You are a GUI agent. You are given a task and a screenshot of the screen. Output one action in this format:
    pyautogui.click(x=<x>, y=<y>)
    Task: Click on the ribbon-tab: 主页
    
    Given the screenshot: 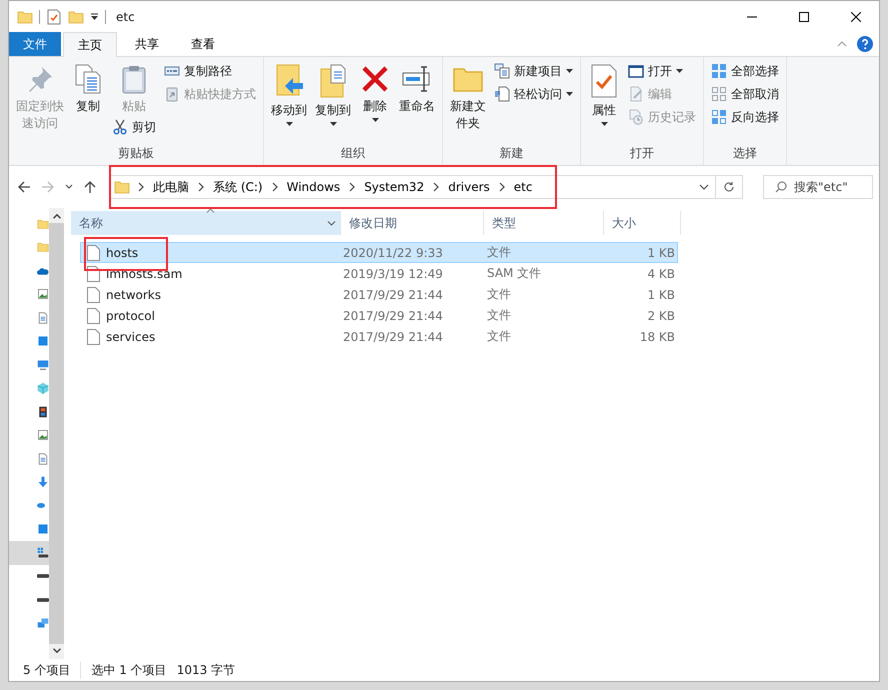 What is the action you would take?
    pyautogui.click(x=90, y=44)
    